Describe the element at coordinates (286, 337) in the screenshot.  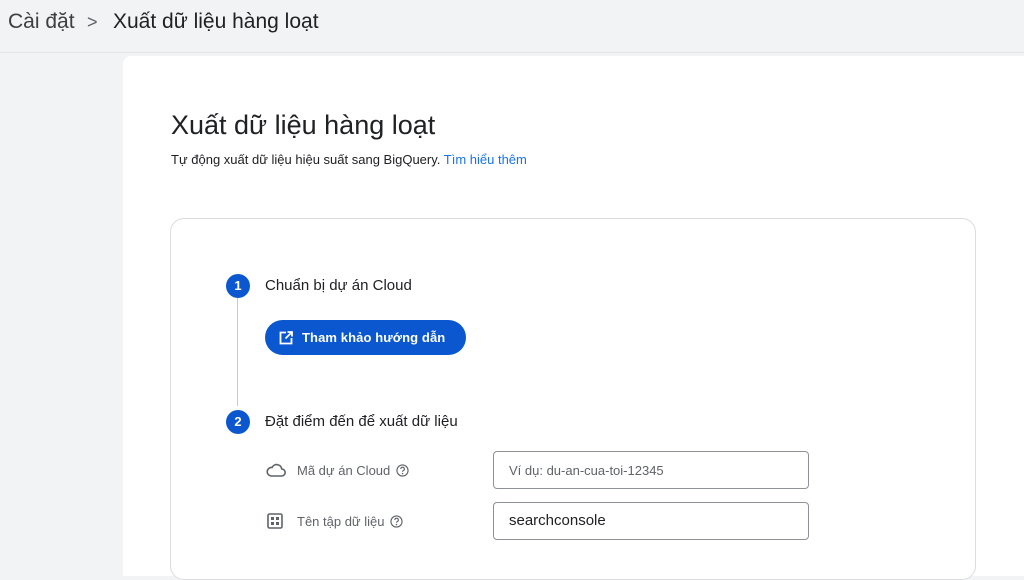
I see `open-in-new-icon` at that location.